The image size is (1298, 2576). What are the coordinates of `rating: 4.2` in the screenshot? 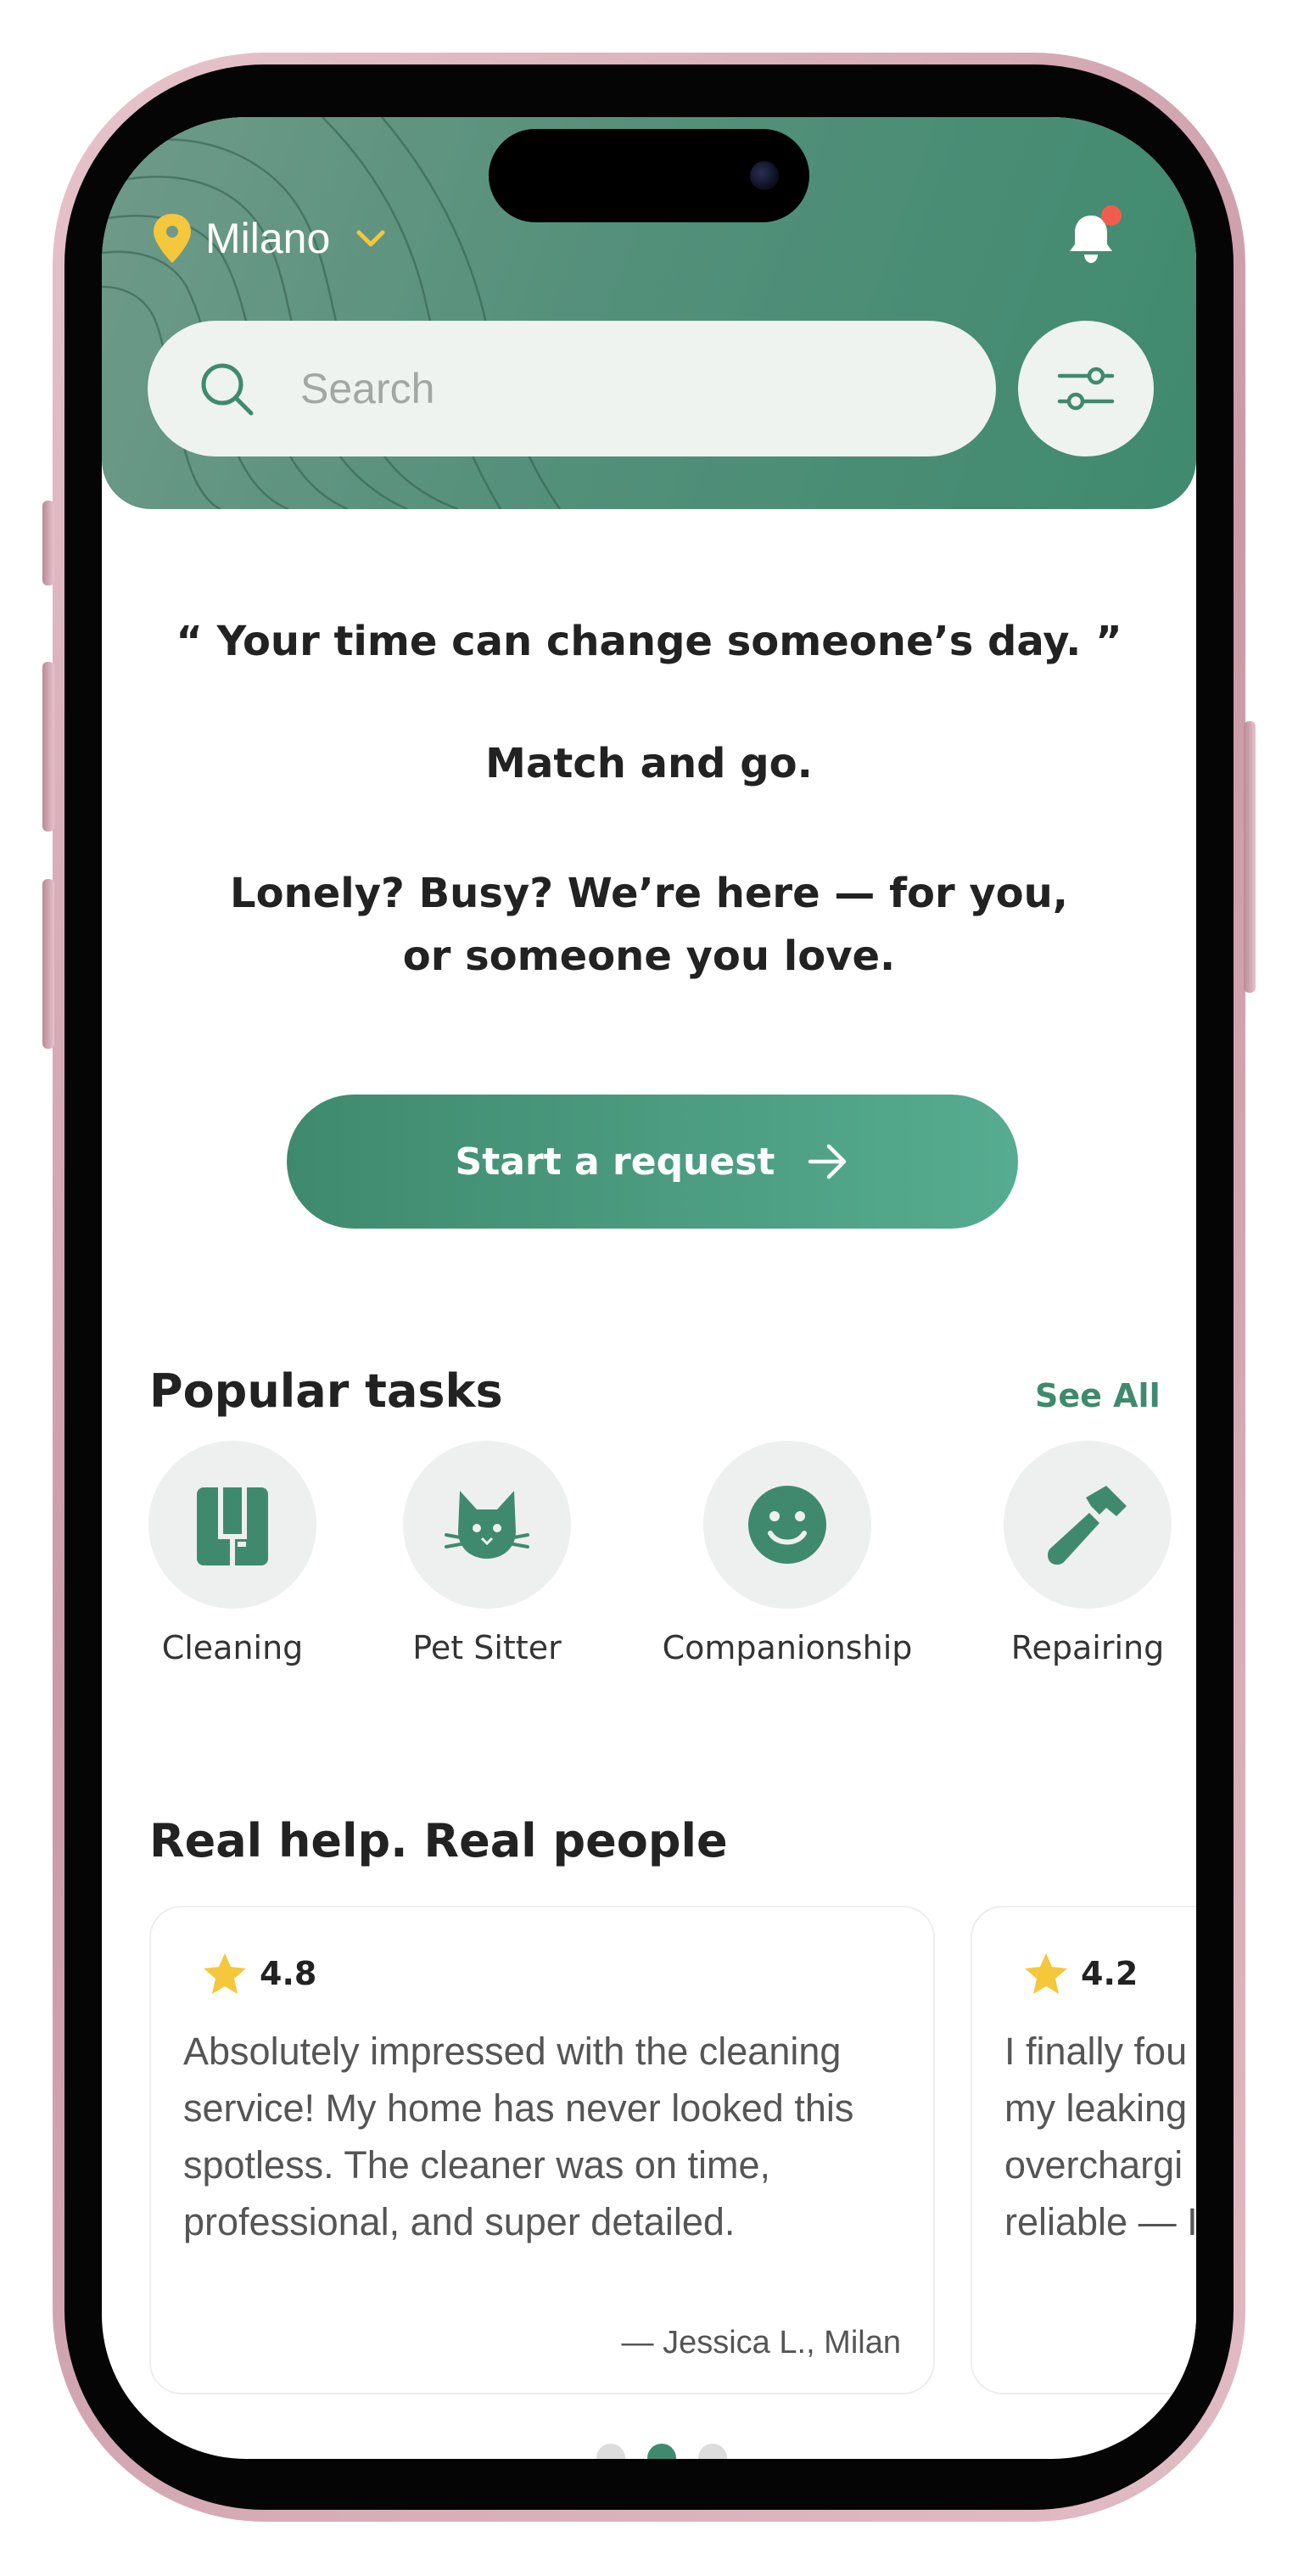 It's located at (1080, 1974).